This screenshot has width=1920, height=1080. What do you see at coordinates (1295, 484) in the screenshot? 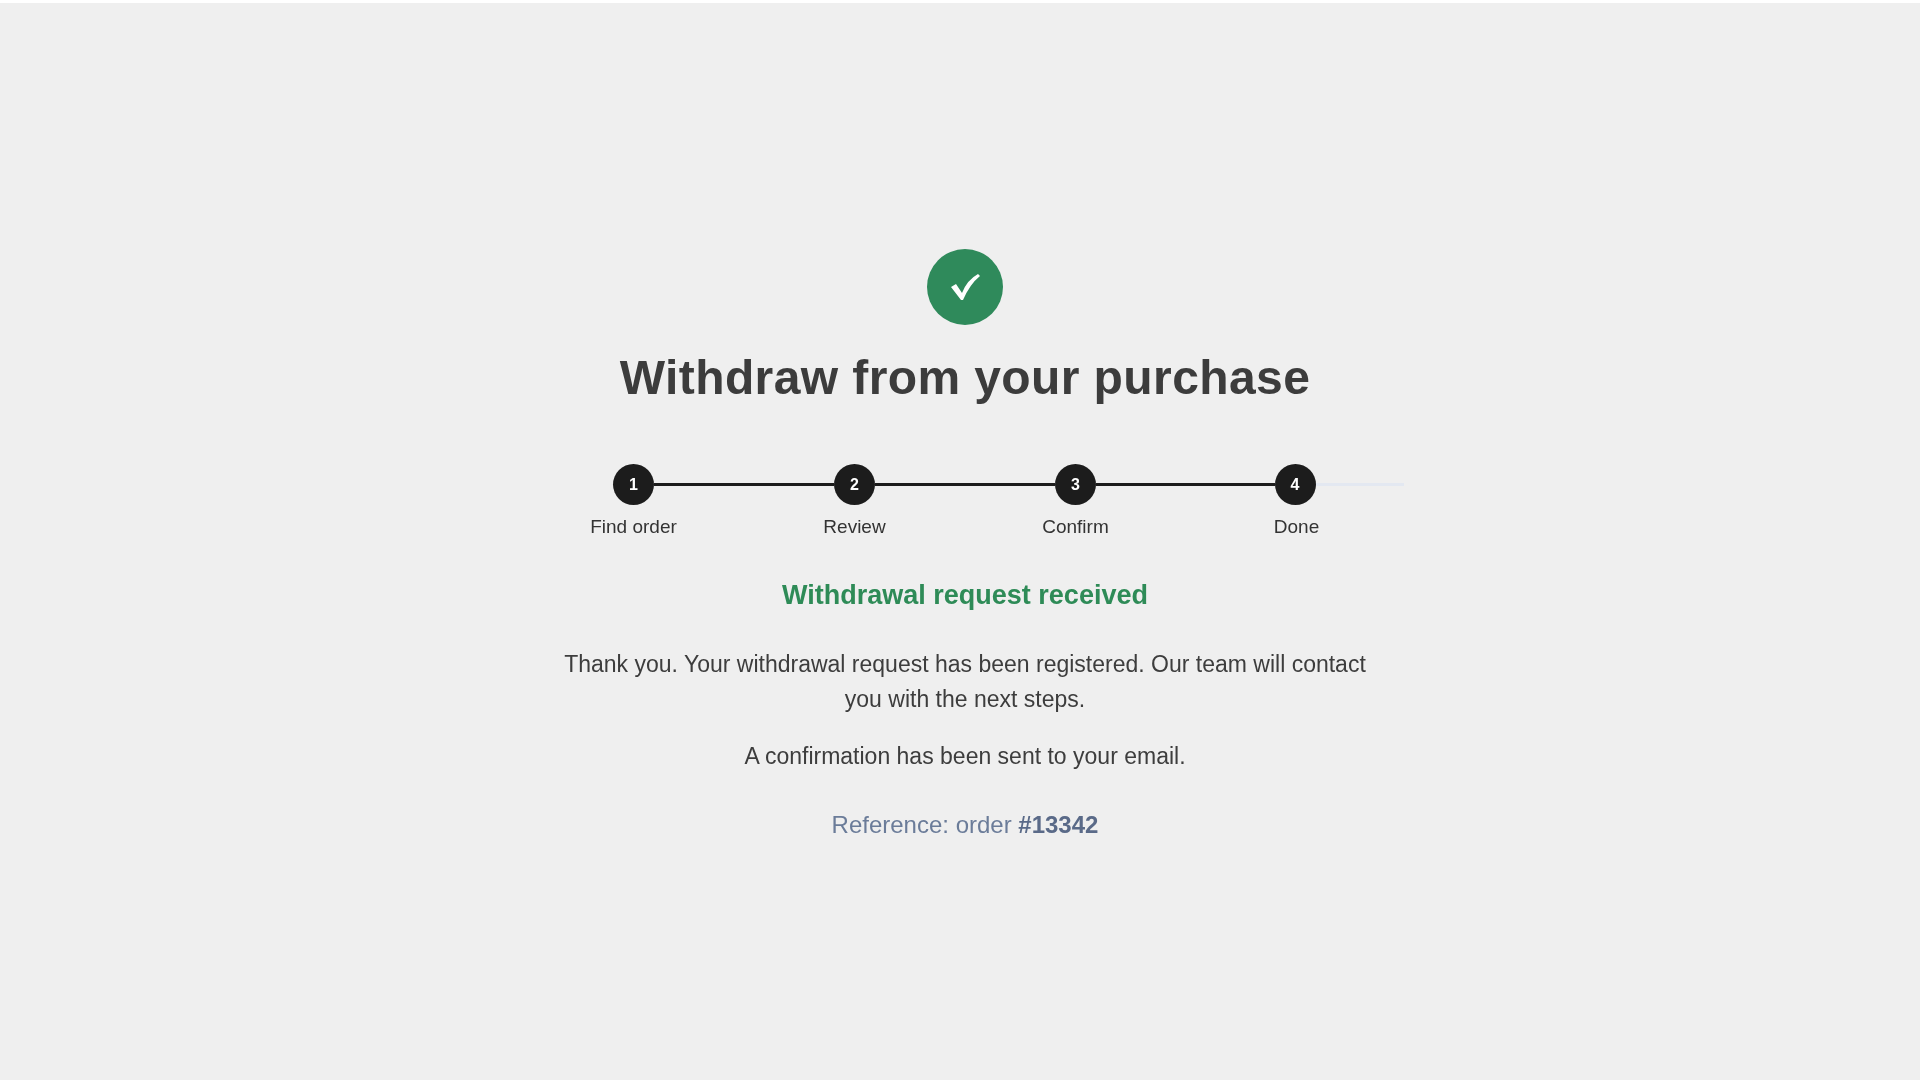
I see `step-marker: 4` at bounding box center [1295, 484].